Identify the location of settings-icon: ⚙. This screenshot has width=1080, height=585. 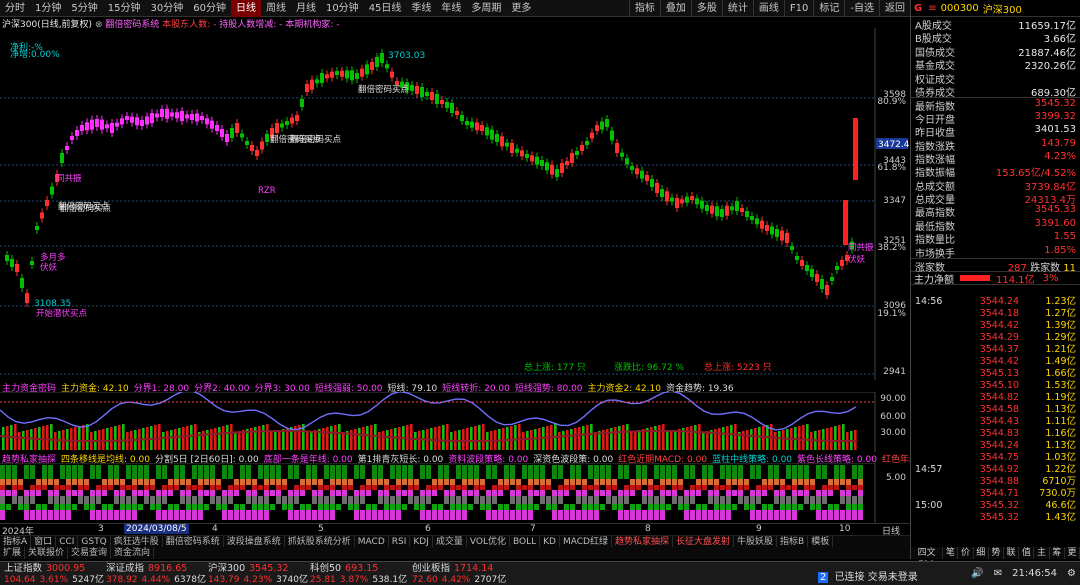
(1071, 573).